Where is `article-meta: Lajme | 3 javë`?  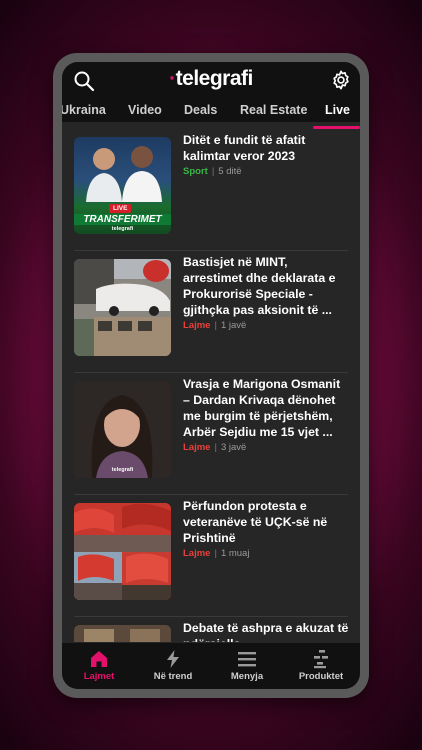
article-meta: Lajme | 3 javë is located at coordinates (214, 447).